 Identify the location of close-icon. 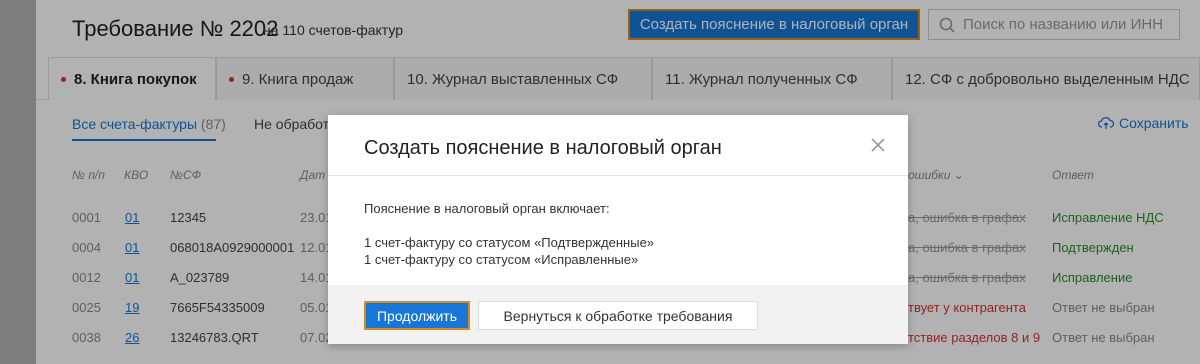
(878, 145).